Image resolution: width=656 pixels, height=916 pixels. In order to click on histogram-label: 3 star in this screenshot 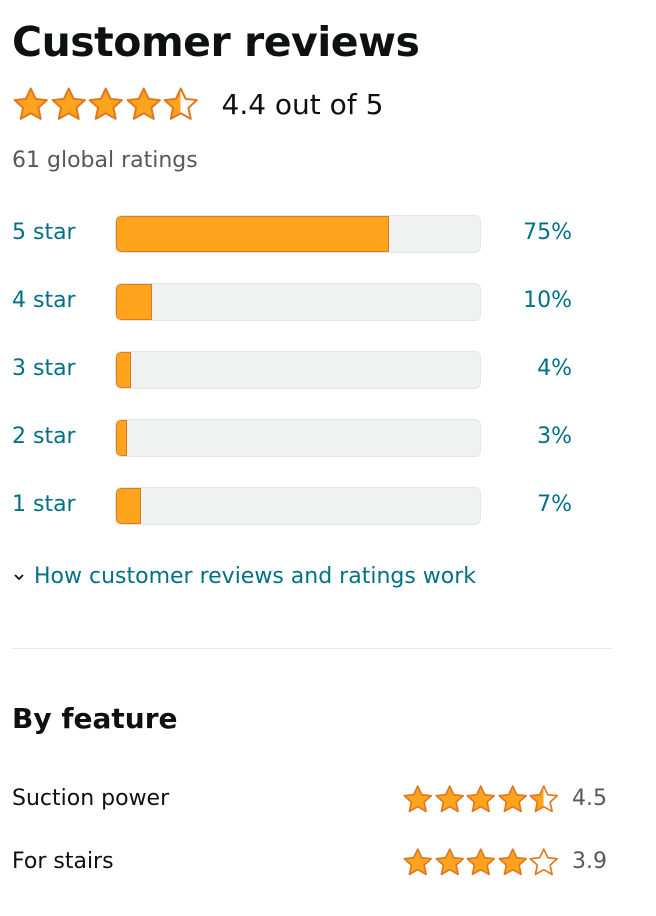, I will do `click(44, 368)`.